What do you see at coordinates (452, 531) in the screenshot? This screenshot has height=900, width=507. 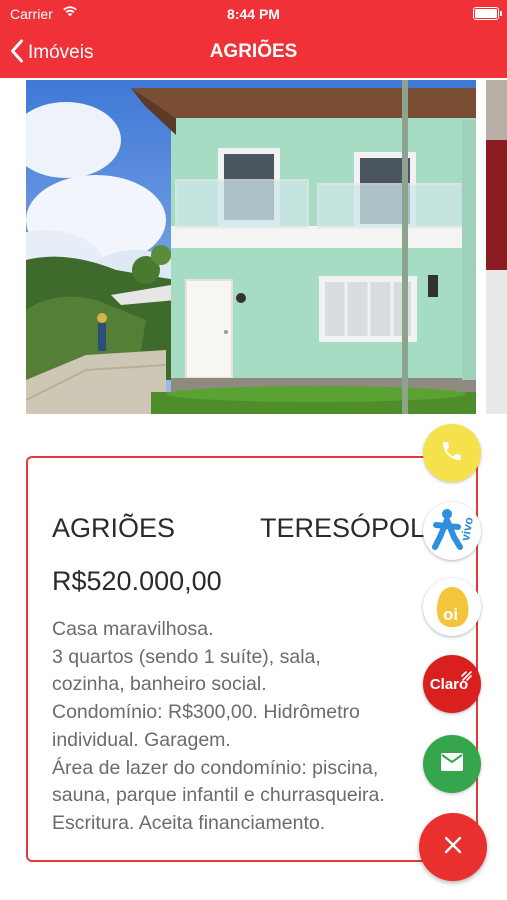 I see `vivo-button: vivo` at bounding box center [452, 531].